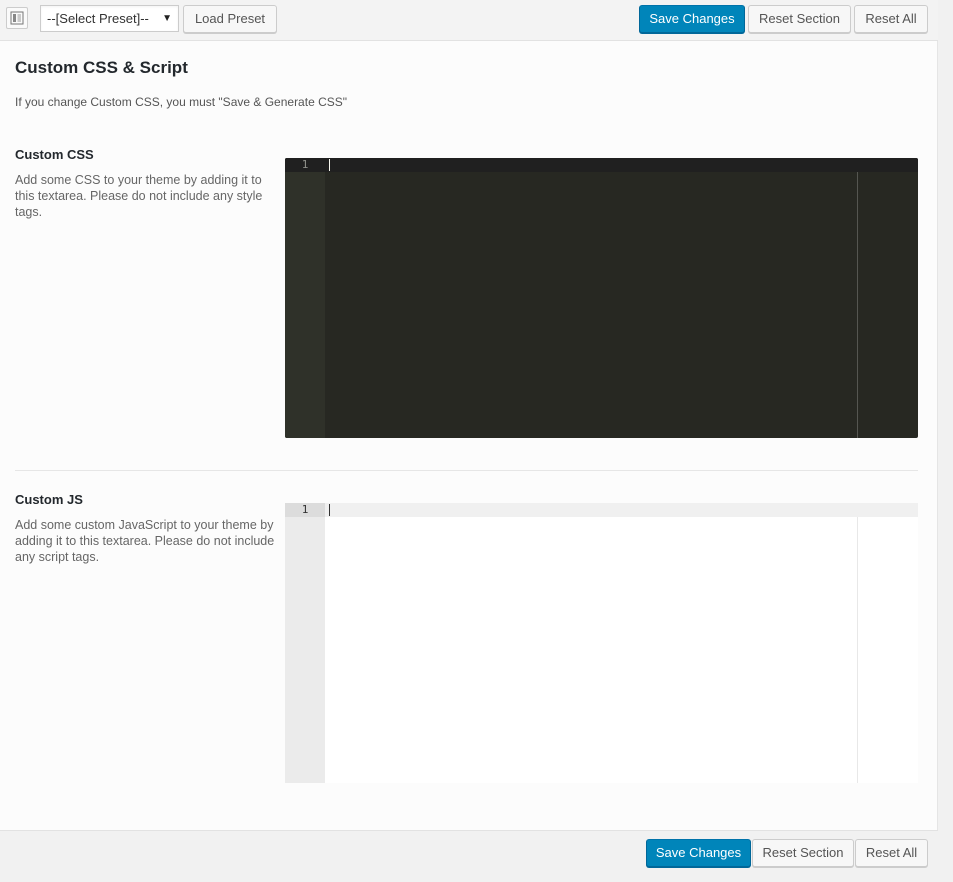 The width and height of the screenshot is (953, 882). I want to click on preset-select: --[Select Preset]-- ▼, so click(109, 18).